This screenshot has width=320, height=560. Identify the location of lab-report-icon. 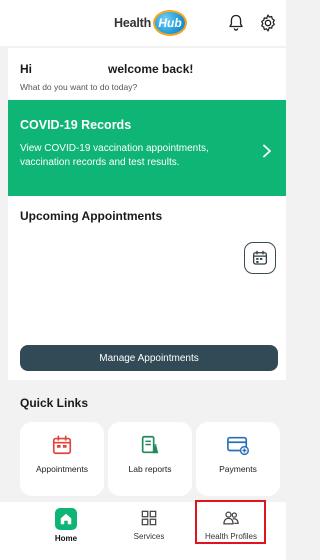
(150, 444).